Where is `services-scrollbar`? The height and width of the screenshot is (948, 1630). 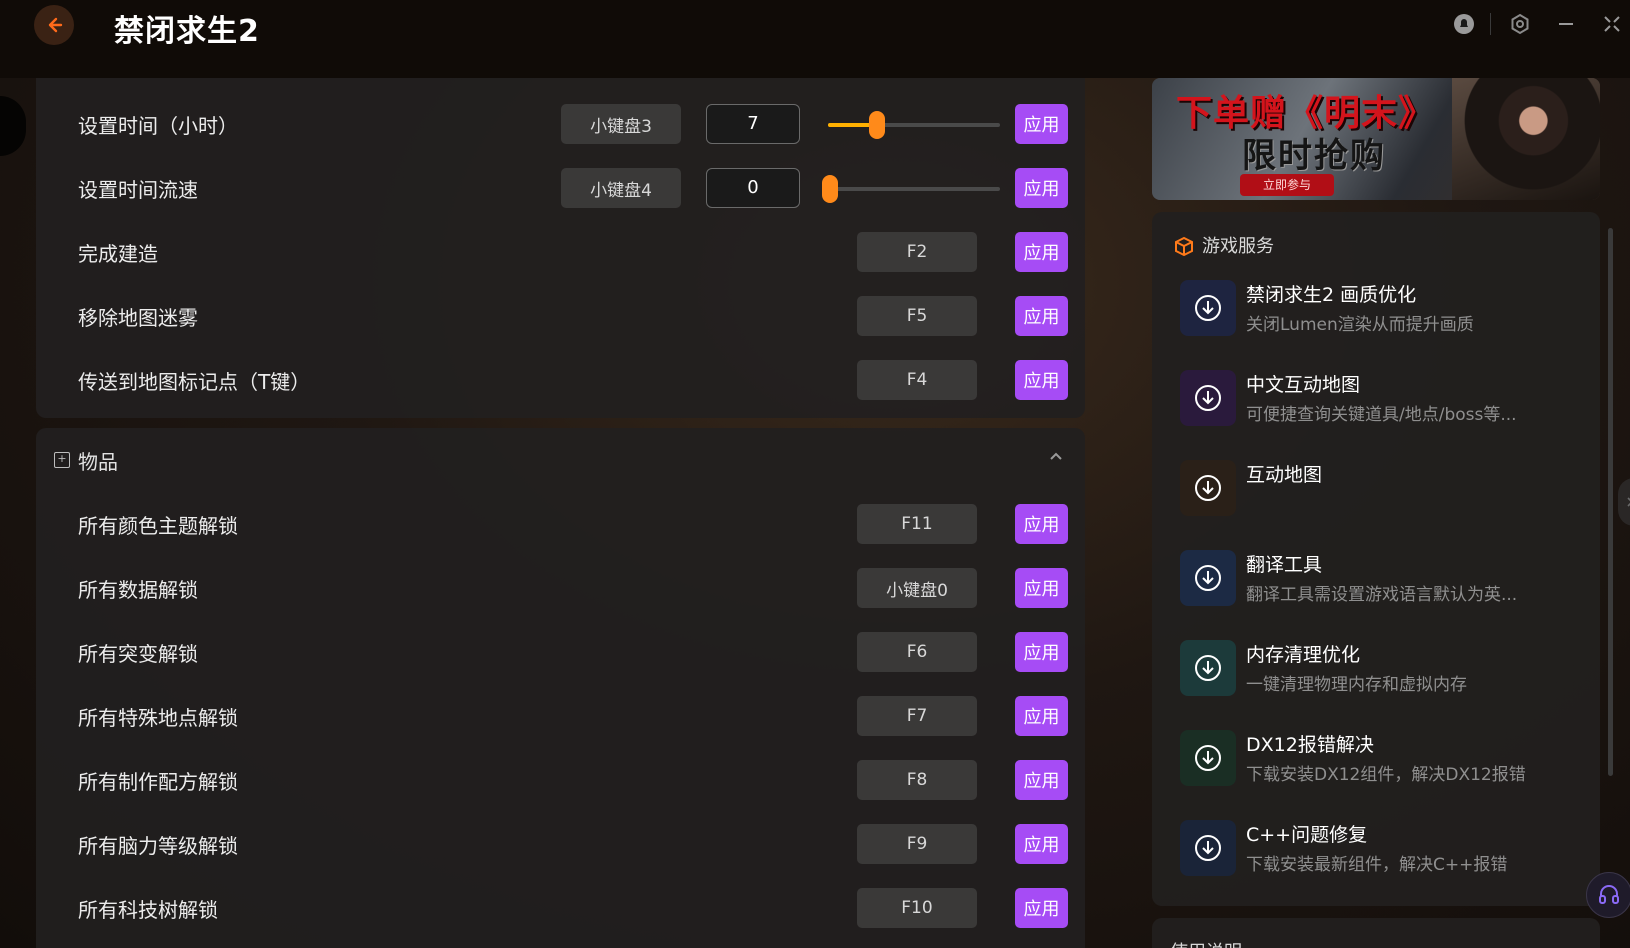
services-scrollbar is located at coordinates (1610, 502).